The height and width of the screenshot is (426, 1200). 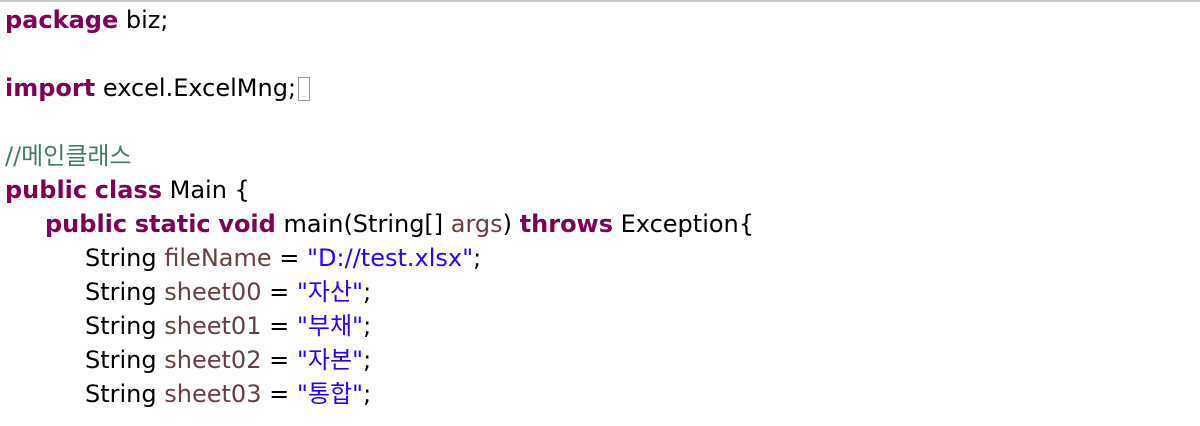 I want to click on code-line: public class Main {, so click(x=379, y=190).